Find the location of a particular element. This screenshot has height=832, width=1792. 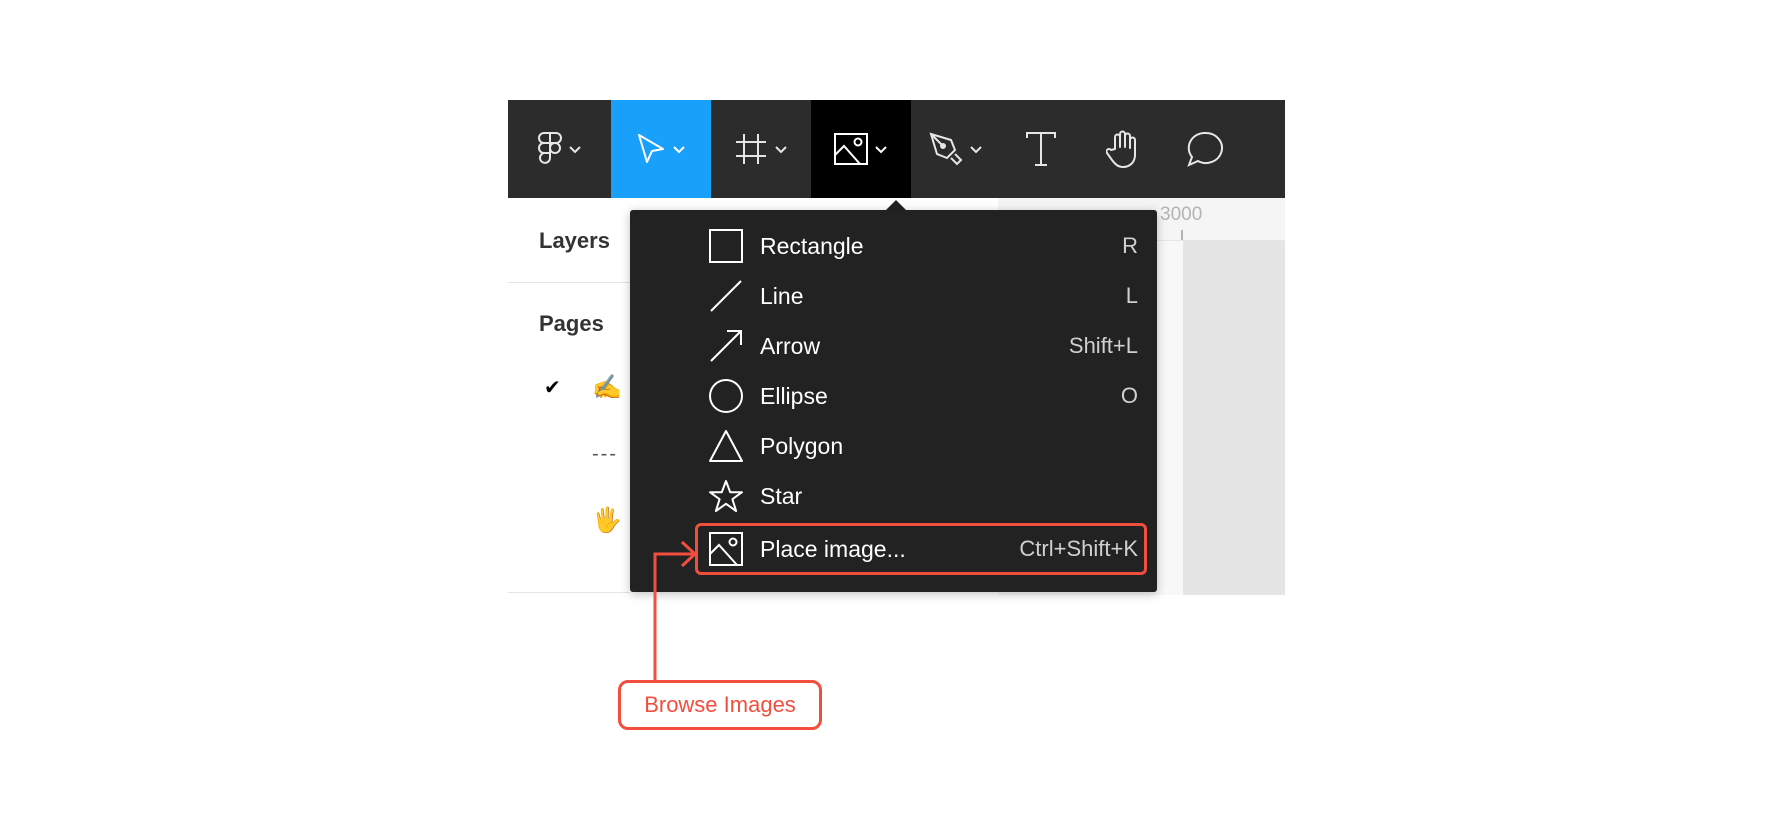

text-tool-button is located at coordinates (1041, 149).